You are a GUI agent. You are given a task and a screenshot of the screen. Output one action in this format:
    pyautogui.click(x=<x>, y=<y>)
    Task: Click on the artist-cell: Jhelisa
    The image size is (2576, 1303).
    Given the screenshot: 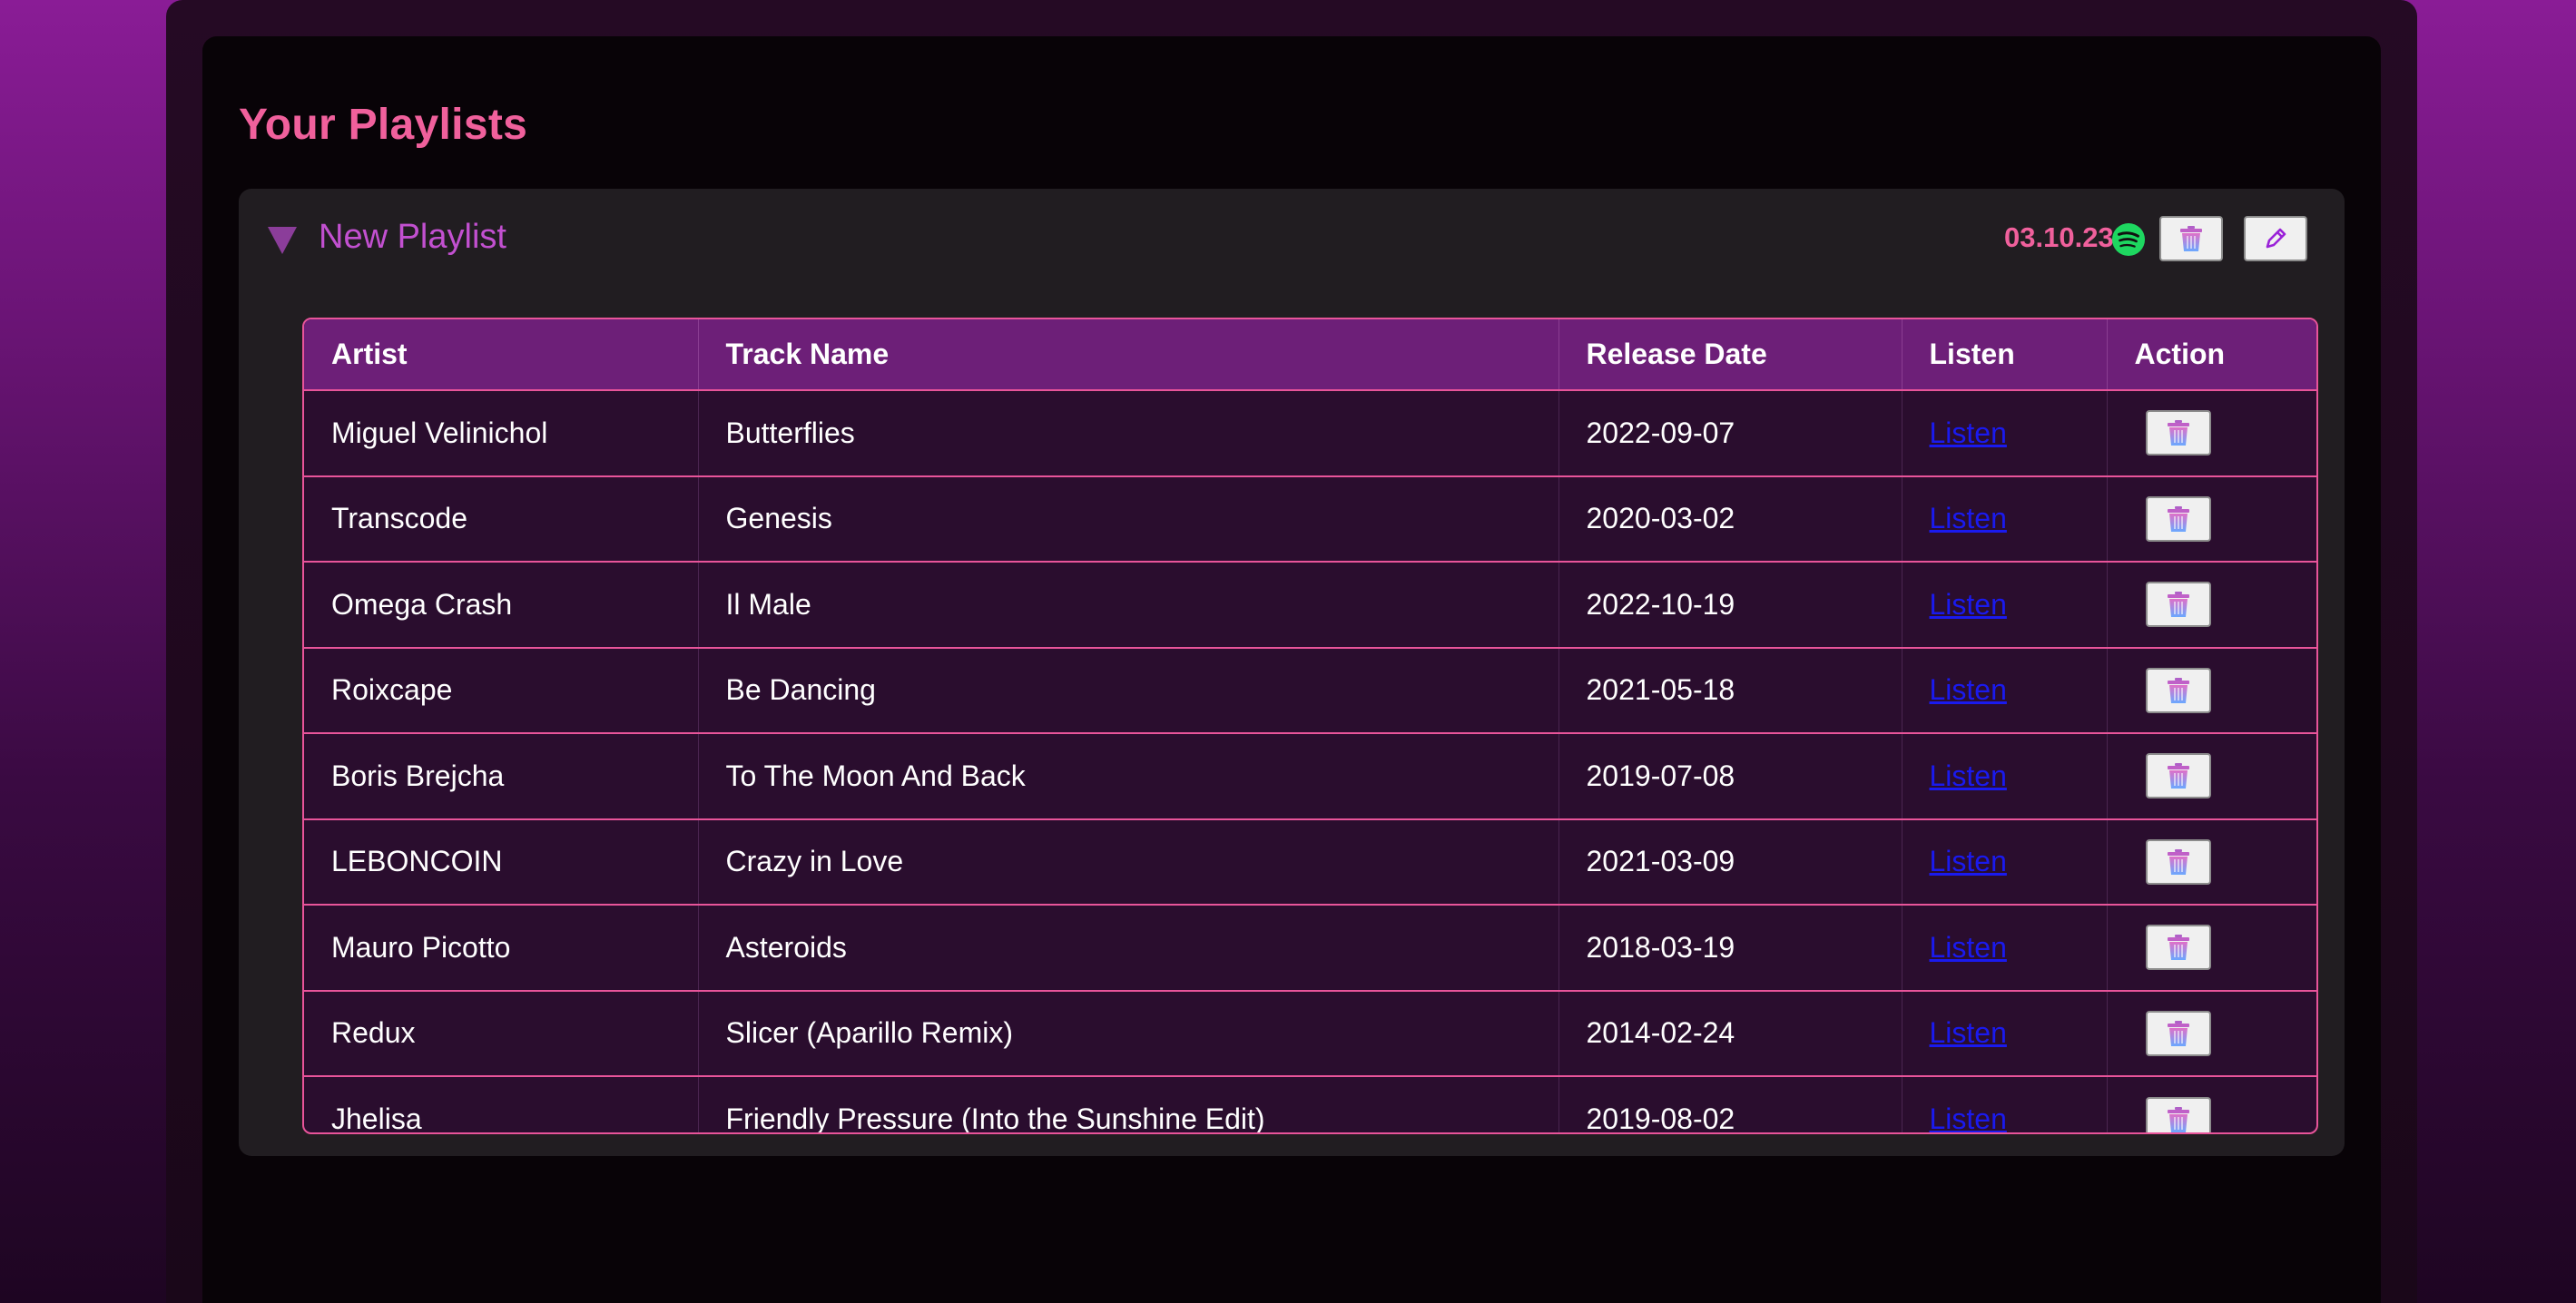 What is the action you would take?
    pyautogui.click(x=501, y=1104)
    